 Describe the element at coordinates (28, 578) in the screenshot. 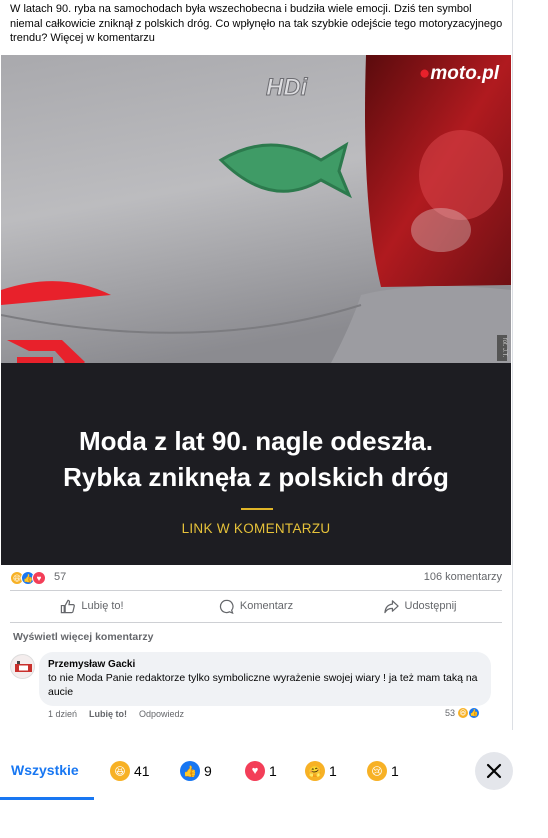

I see `reaction-summary: 😆 👍 ♥` at that location.